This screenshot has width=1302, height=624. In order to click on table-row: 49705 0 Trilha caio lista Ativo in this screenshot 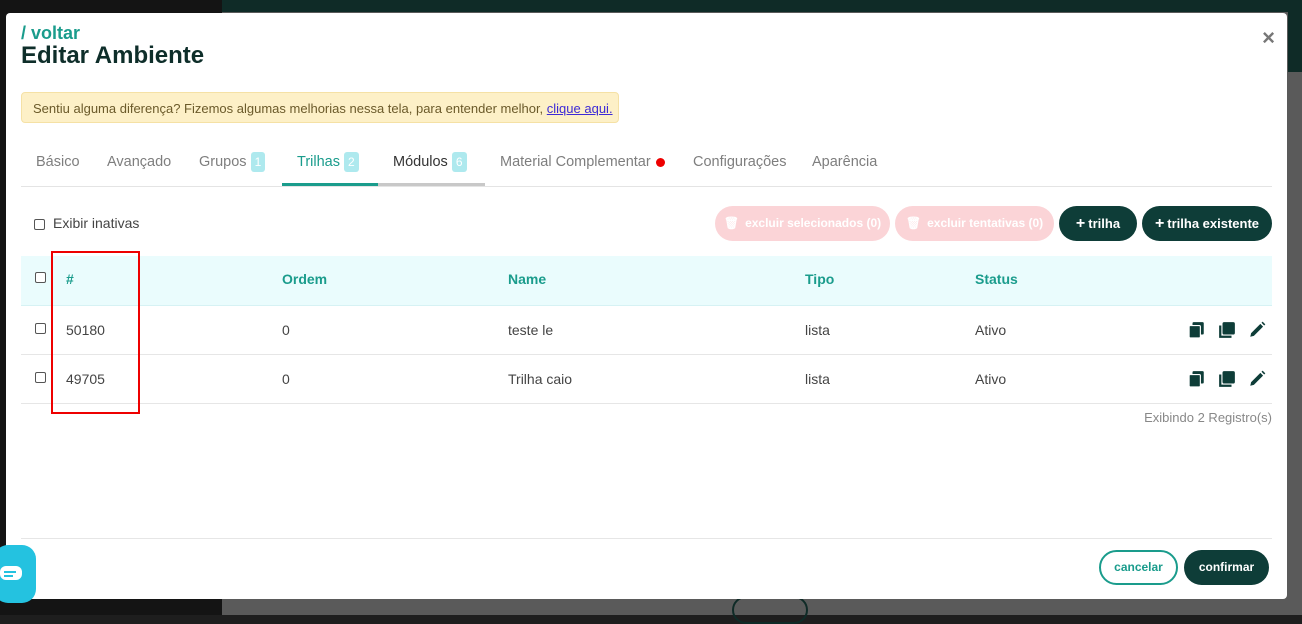, I will do `click(646, 379)`.